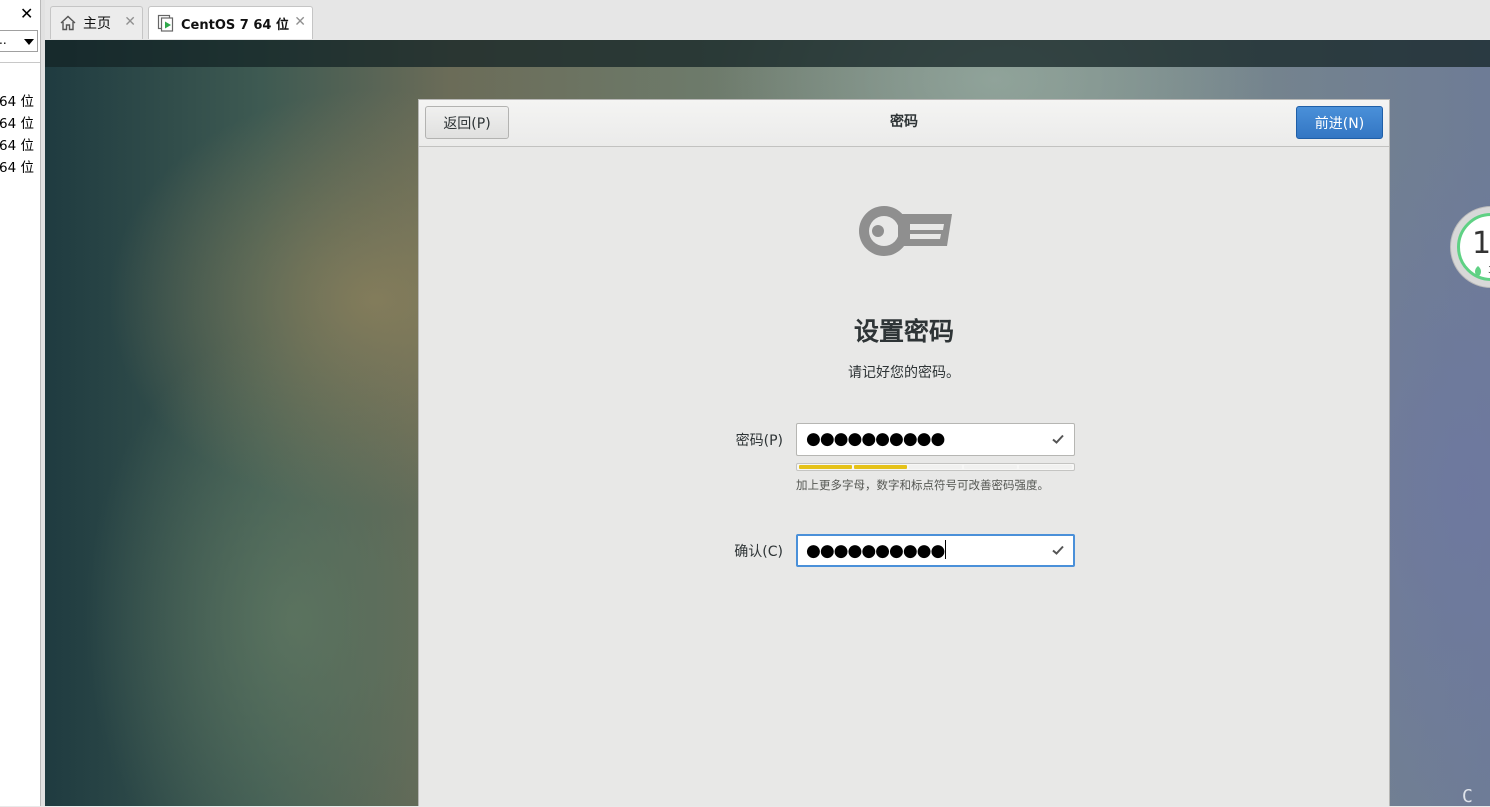 The height and width of the screenshot is (807, 1490). I want to click on password-label: 密码(P), so click(759, 441).